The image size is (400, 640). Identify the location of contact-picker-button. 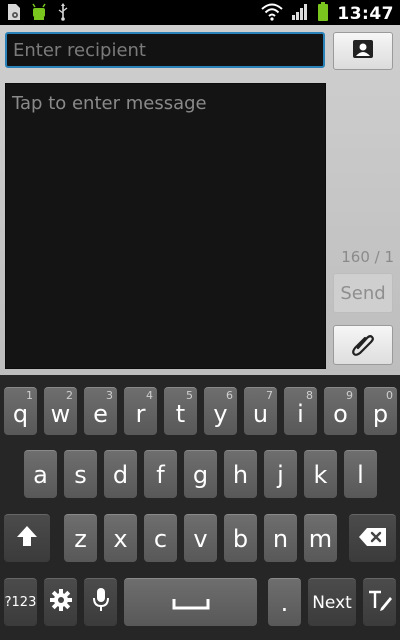
(363, 51).